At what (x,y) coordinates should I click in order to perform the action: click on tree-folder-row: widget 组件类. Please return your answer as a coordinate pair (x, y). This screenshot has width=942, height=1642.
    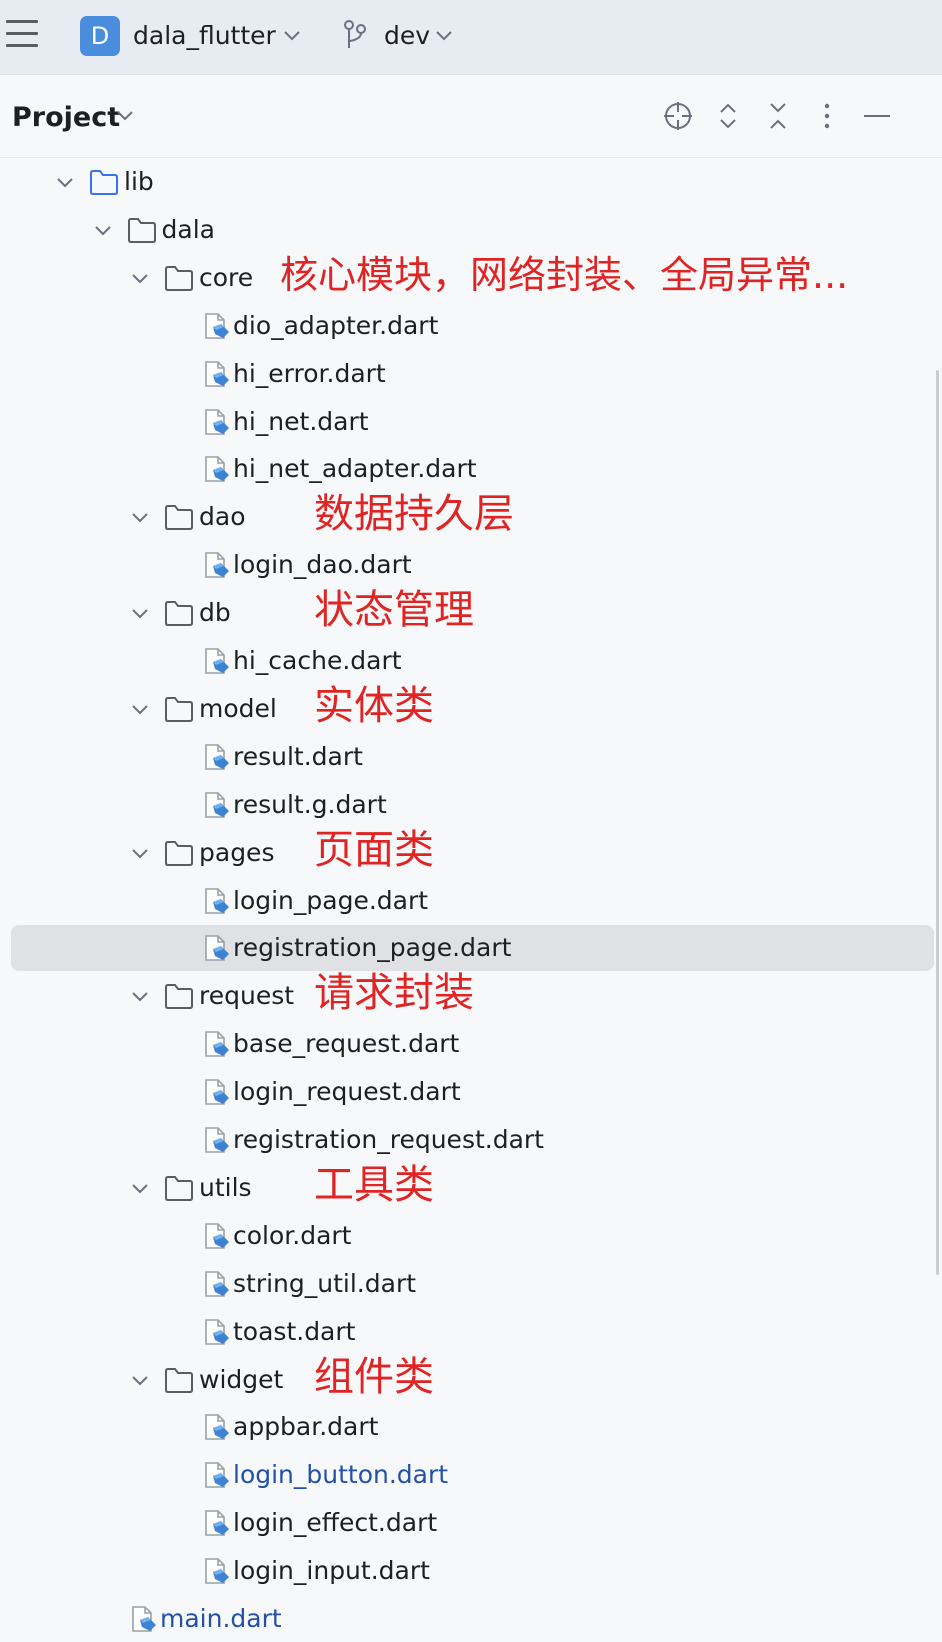
    Looking at the image, I should click on (471, 1378).